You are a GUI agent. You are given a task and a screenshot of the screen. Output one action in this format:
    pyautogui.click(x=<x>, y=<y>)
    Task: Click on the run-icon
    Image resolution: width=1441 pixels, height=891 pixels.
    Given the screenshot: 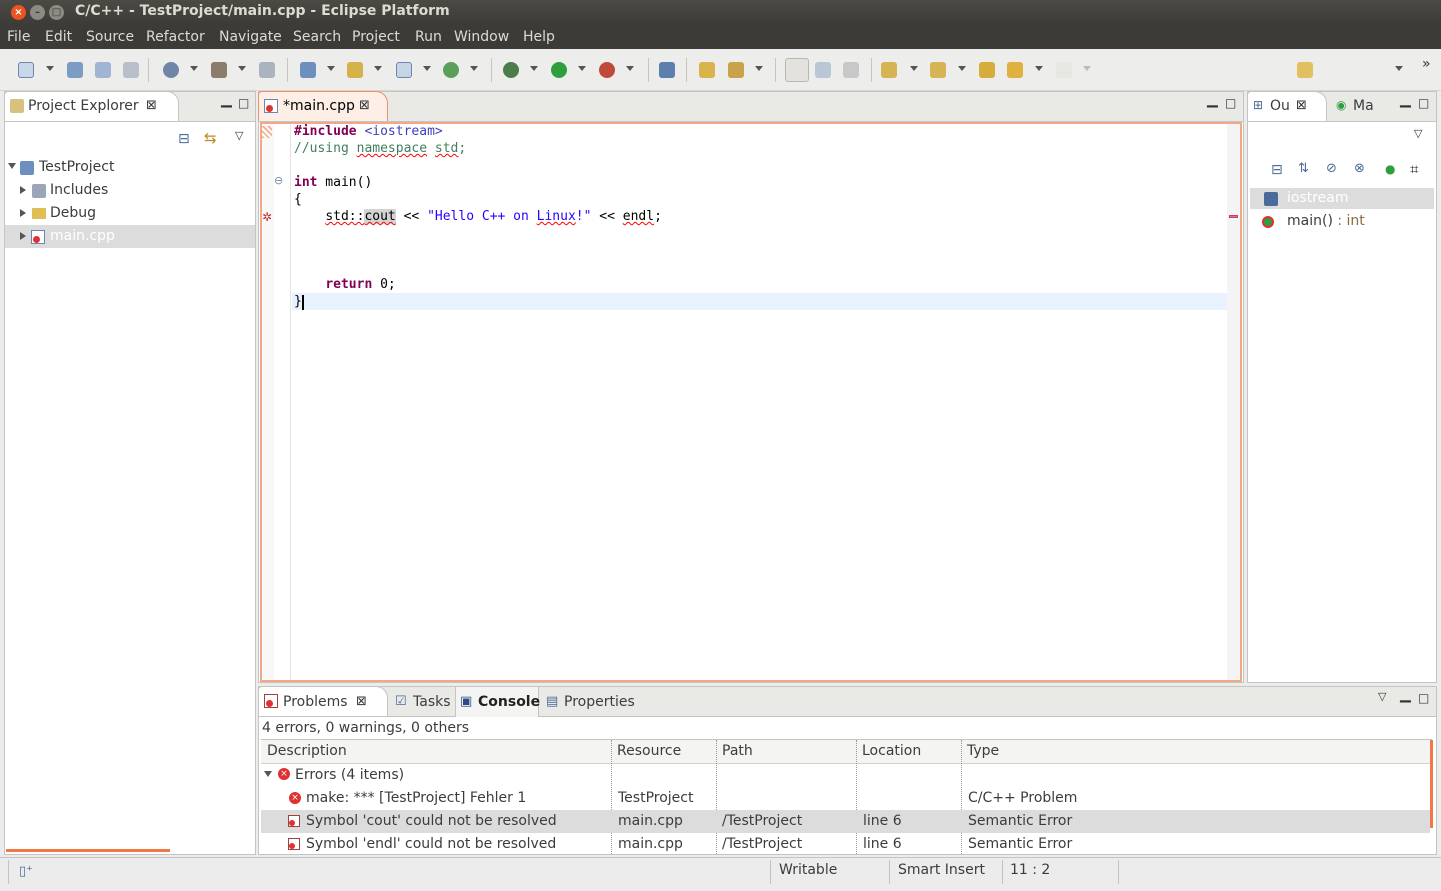 What is the action you would take?
    pyautogui.click(x=559, y=70)
    